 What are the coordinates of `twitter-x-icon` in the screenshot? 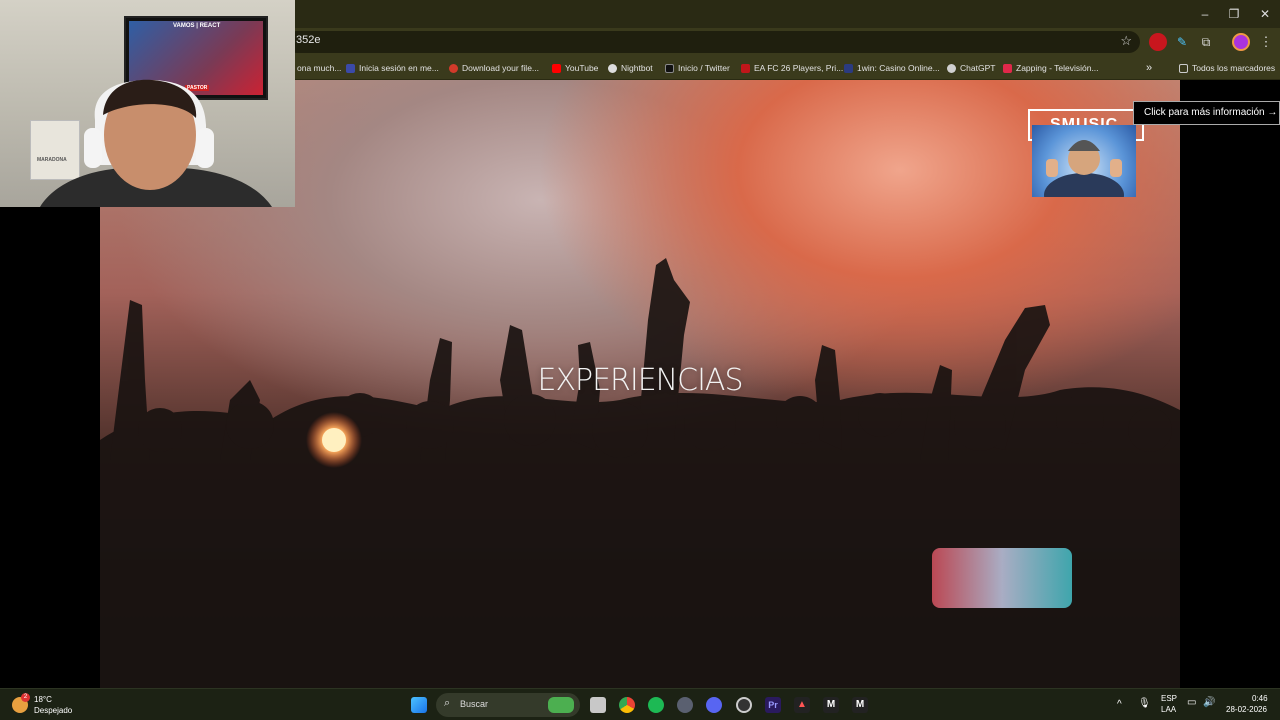 It's located at (669, 68).